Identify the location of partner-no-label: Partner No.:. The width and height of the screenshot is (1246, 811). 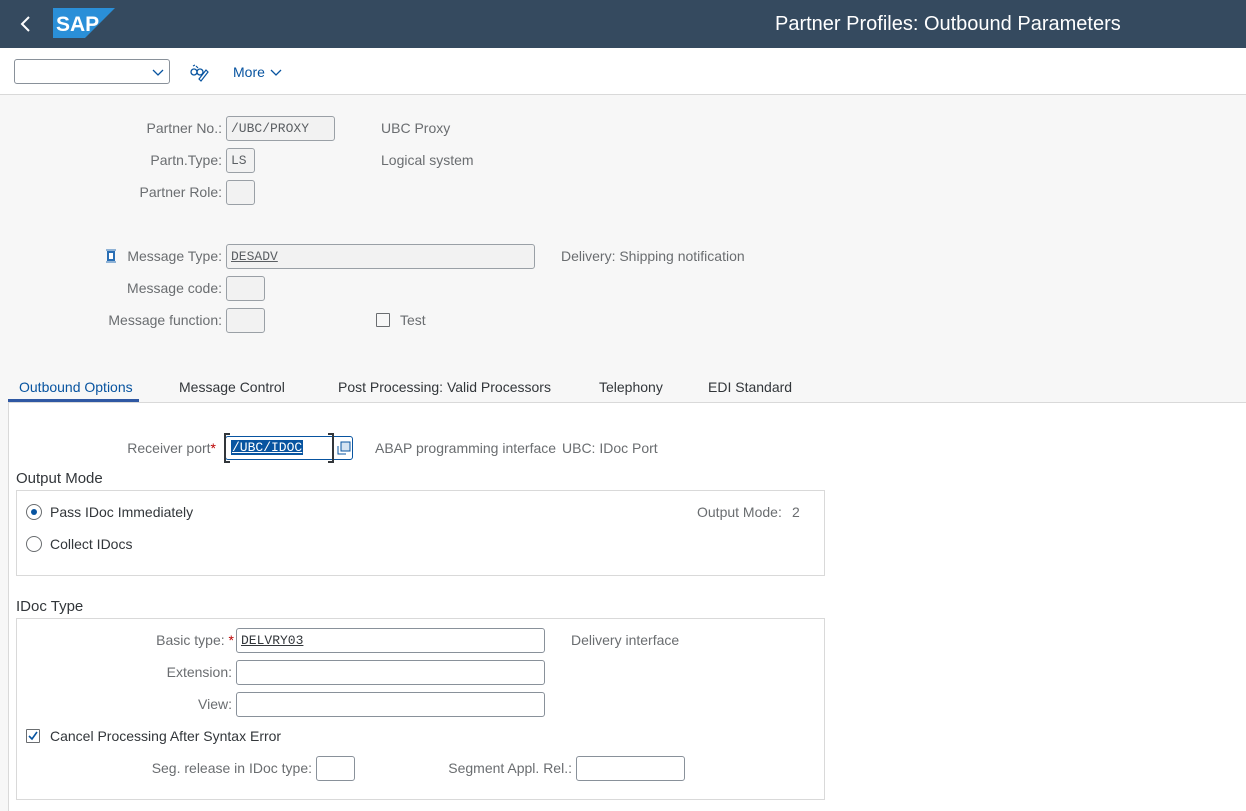
(184, 128).